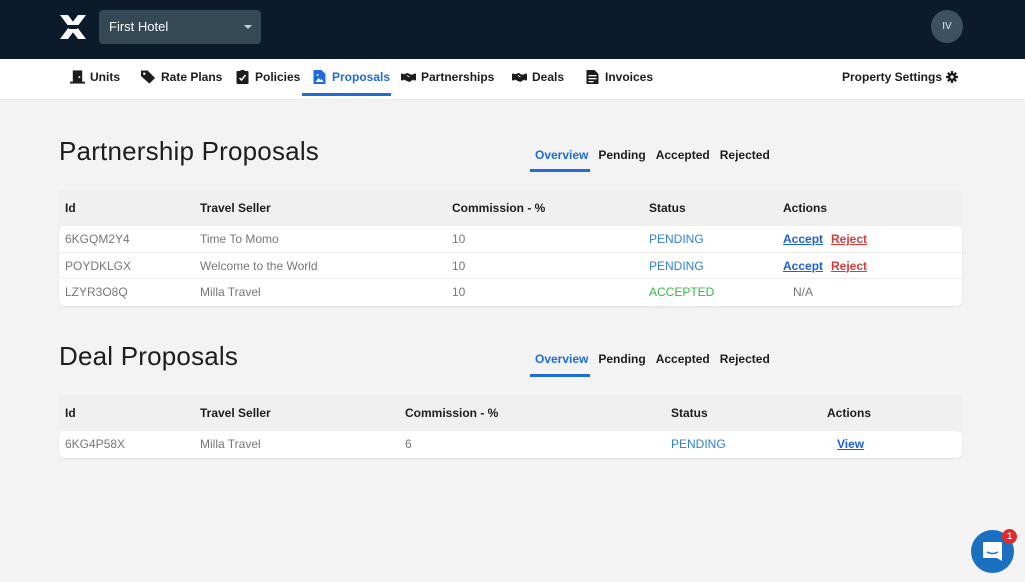  Describe the element at coordinates (189, 151) in the screenshot. I see `partnership-proposals-title: Partnership Proposals` at that location.